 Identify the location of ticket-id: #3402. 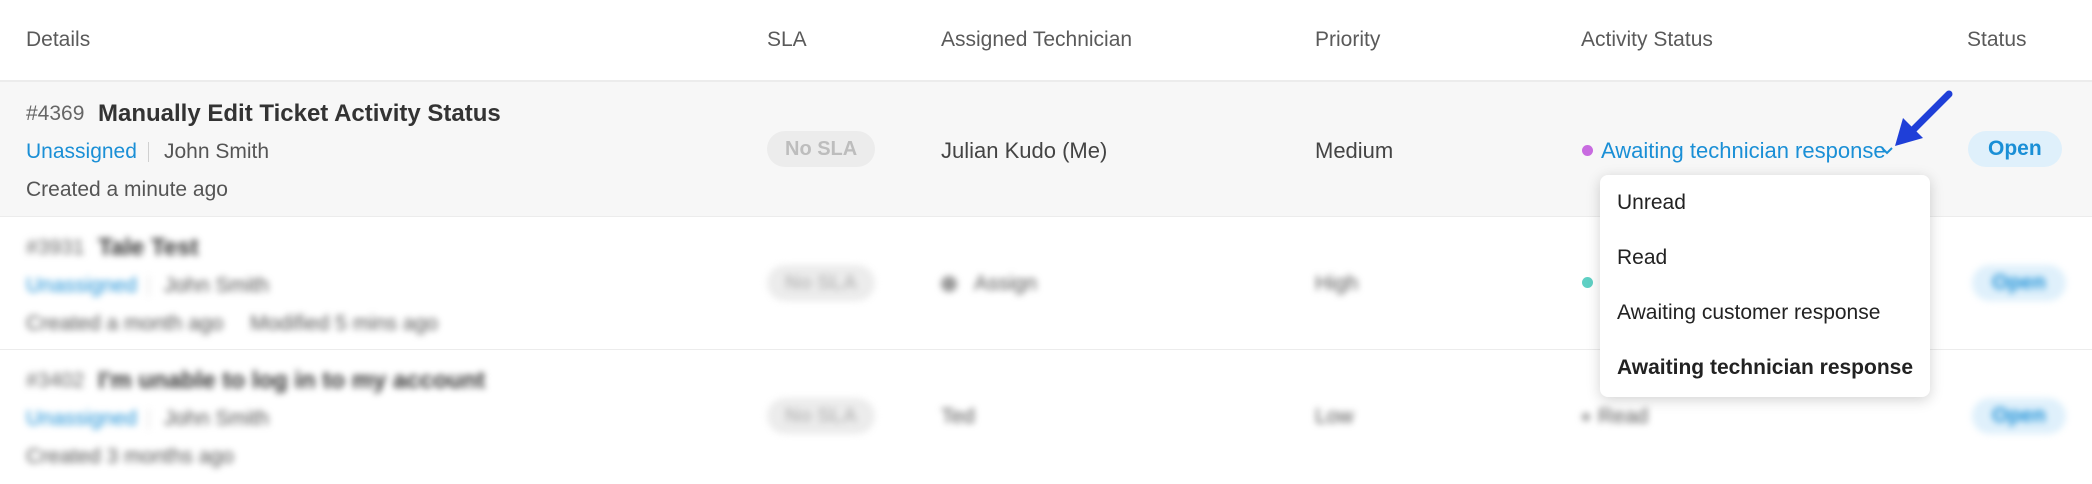
(55, 380).